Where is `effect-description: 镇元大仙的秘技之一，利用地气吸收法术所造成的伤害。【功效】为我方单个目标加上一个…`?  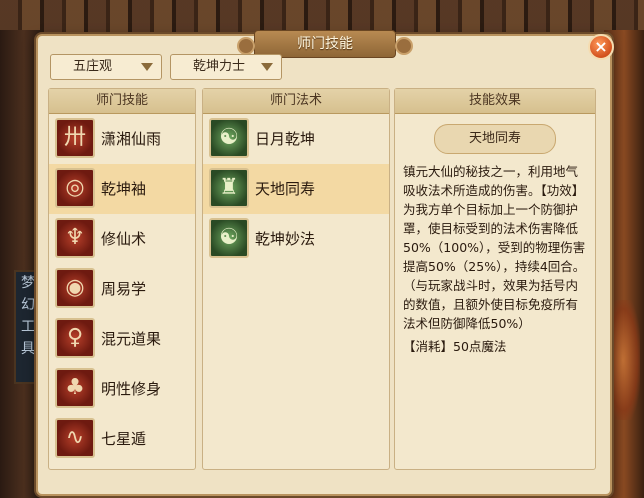 effect-description: 镇元大仙的秘技之一，利用地气吸收法术所造成的伤害。【功效】为我方单个目标加上一个… is located at coordinates (494, 247).